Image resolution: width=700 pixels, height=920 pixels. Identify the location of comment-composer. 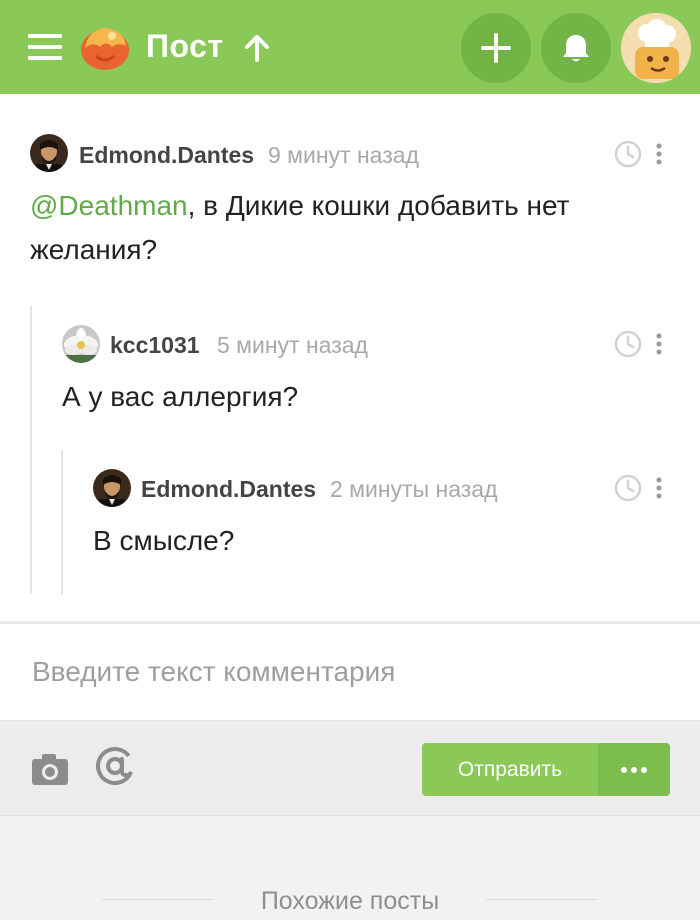
(350, 672).